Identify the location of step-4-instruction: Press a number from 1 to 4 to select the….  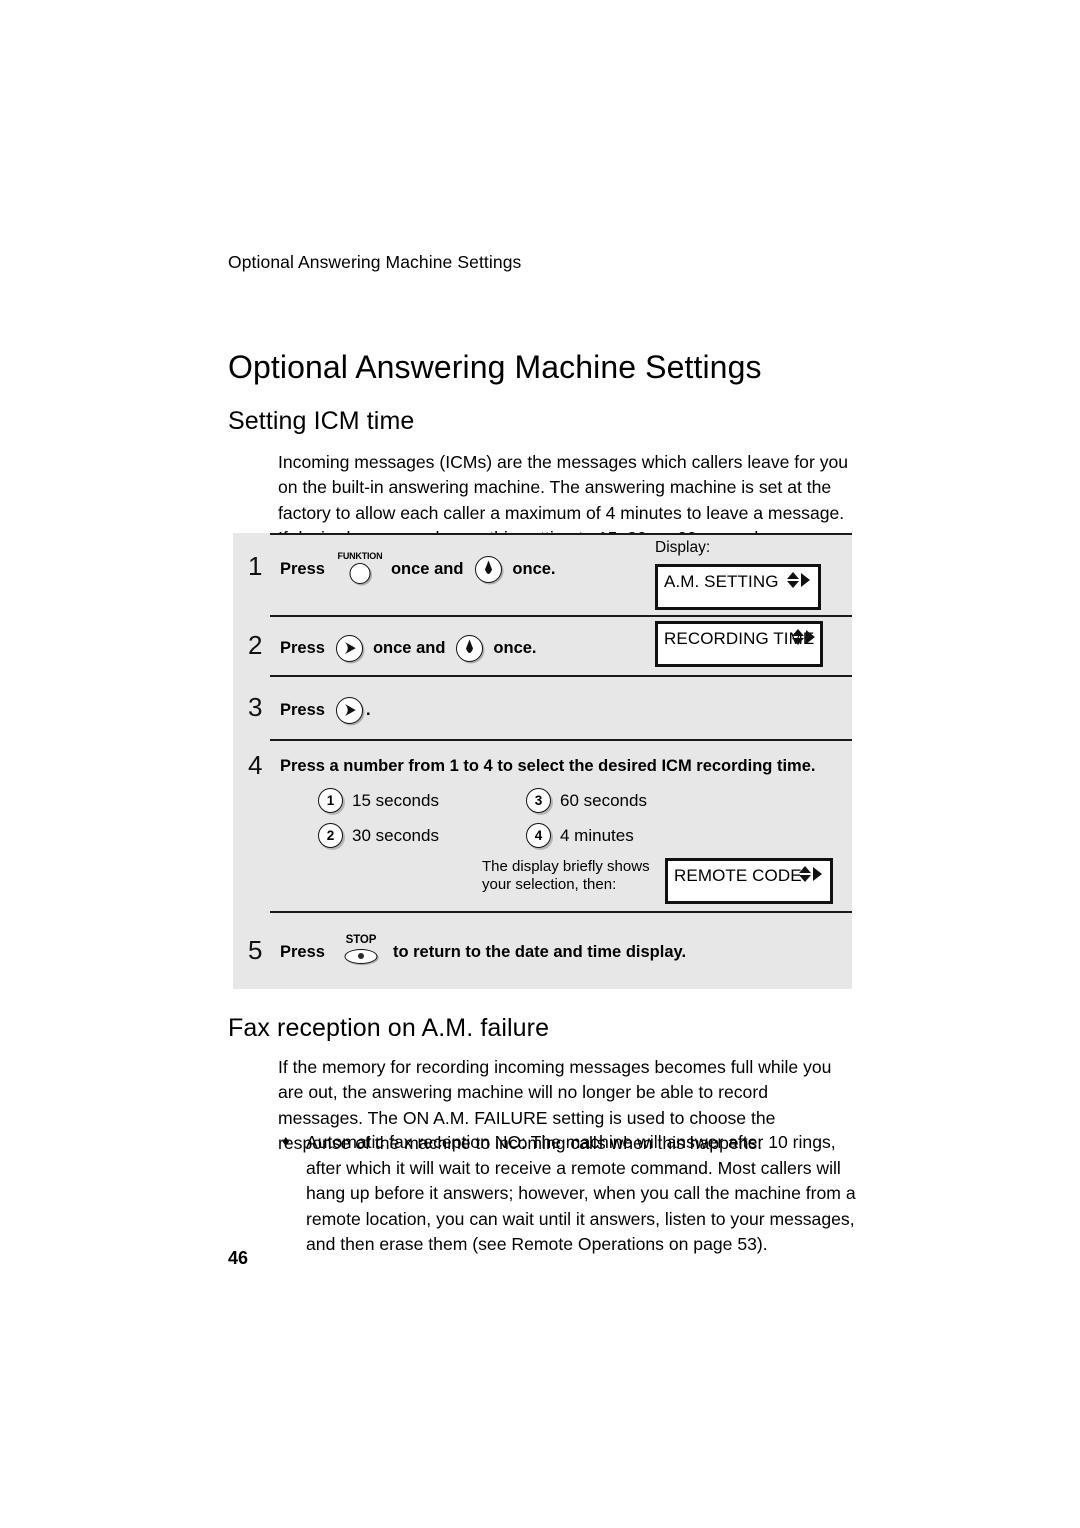
(548, 766).